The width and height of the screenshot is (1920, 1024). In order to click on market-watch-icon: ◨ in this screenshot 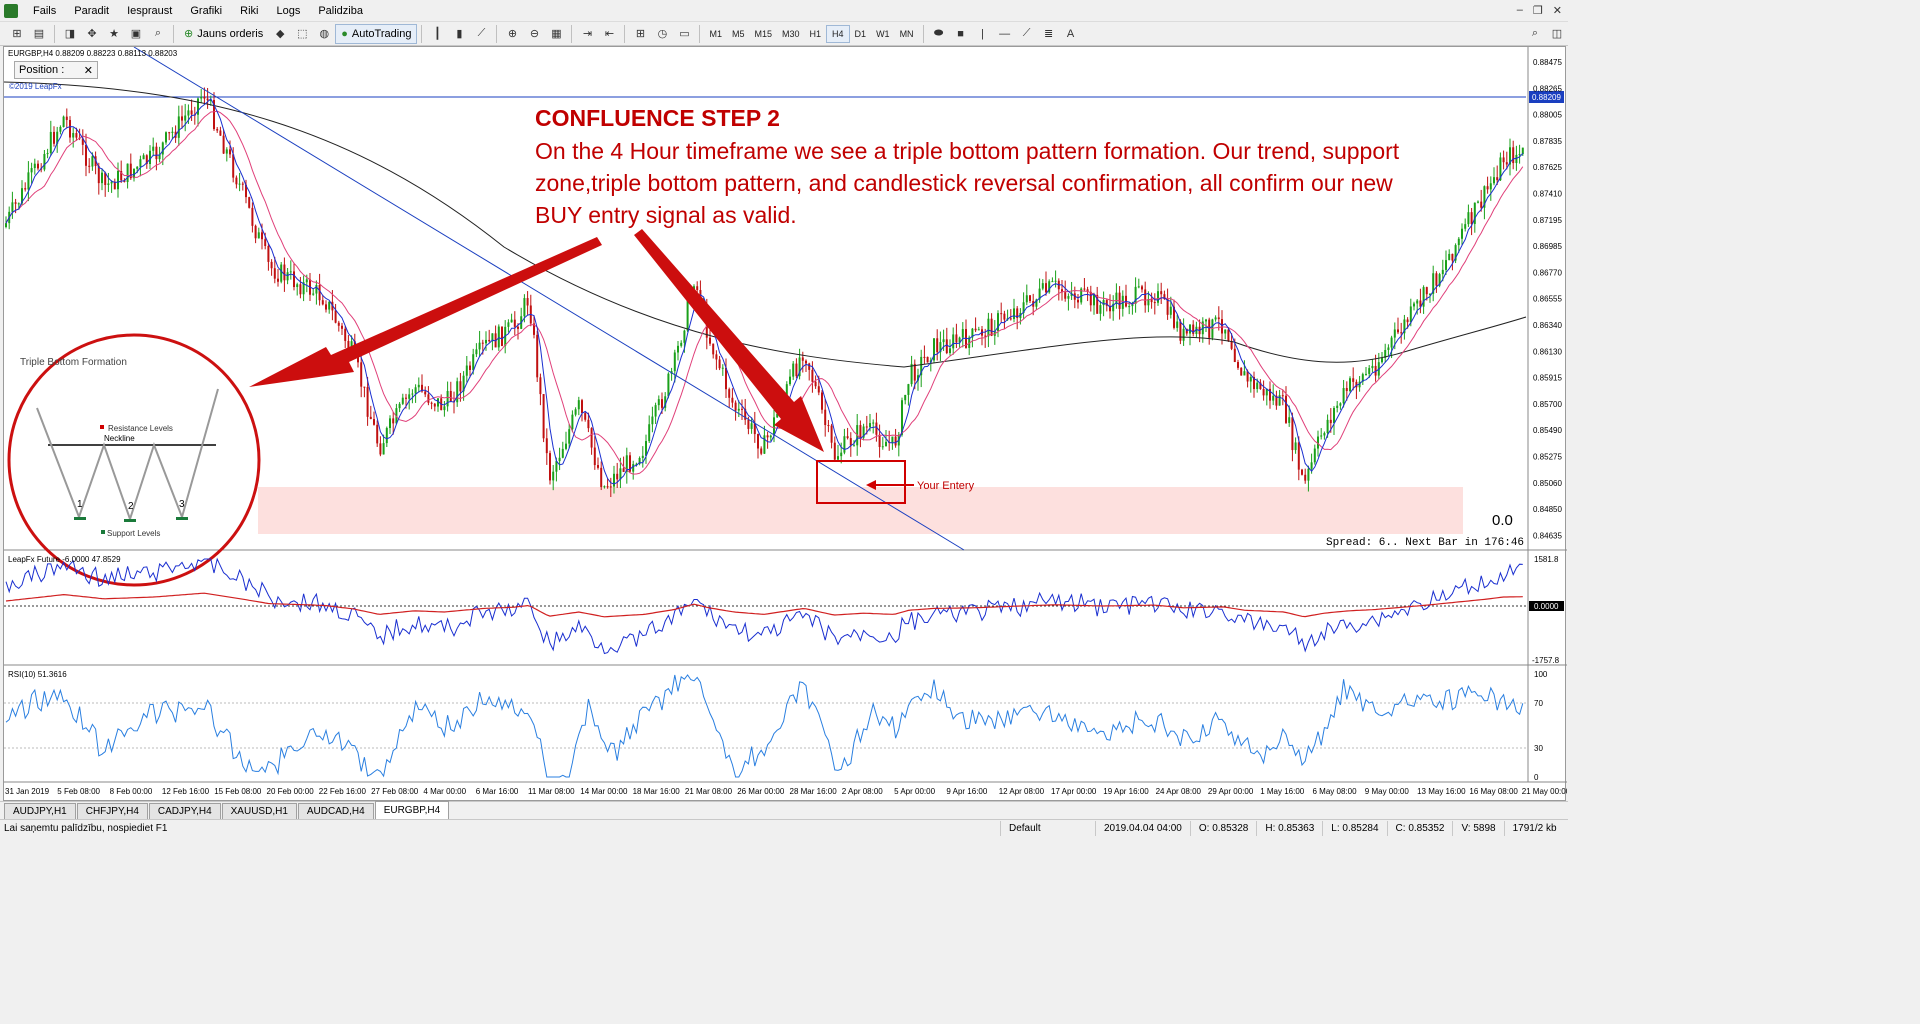, I will do `click(70, 34)`.